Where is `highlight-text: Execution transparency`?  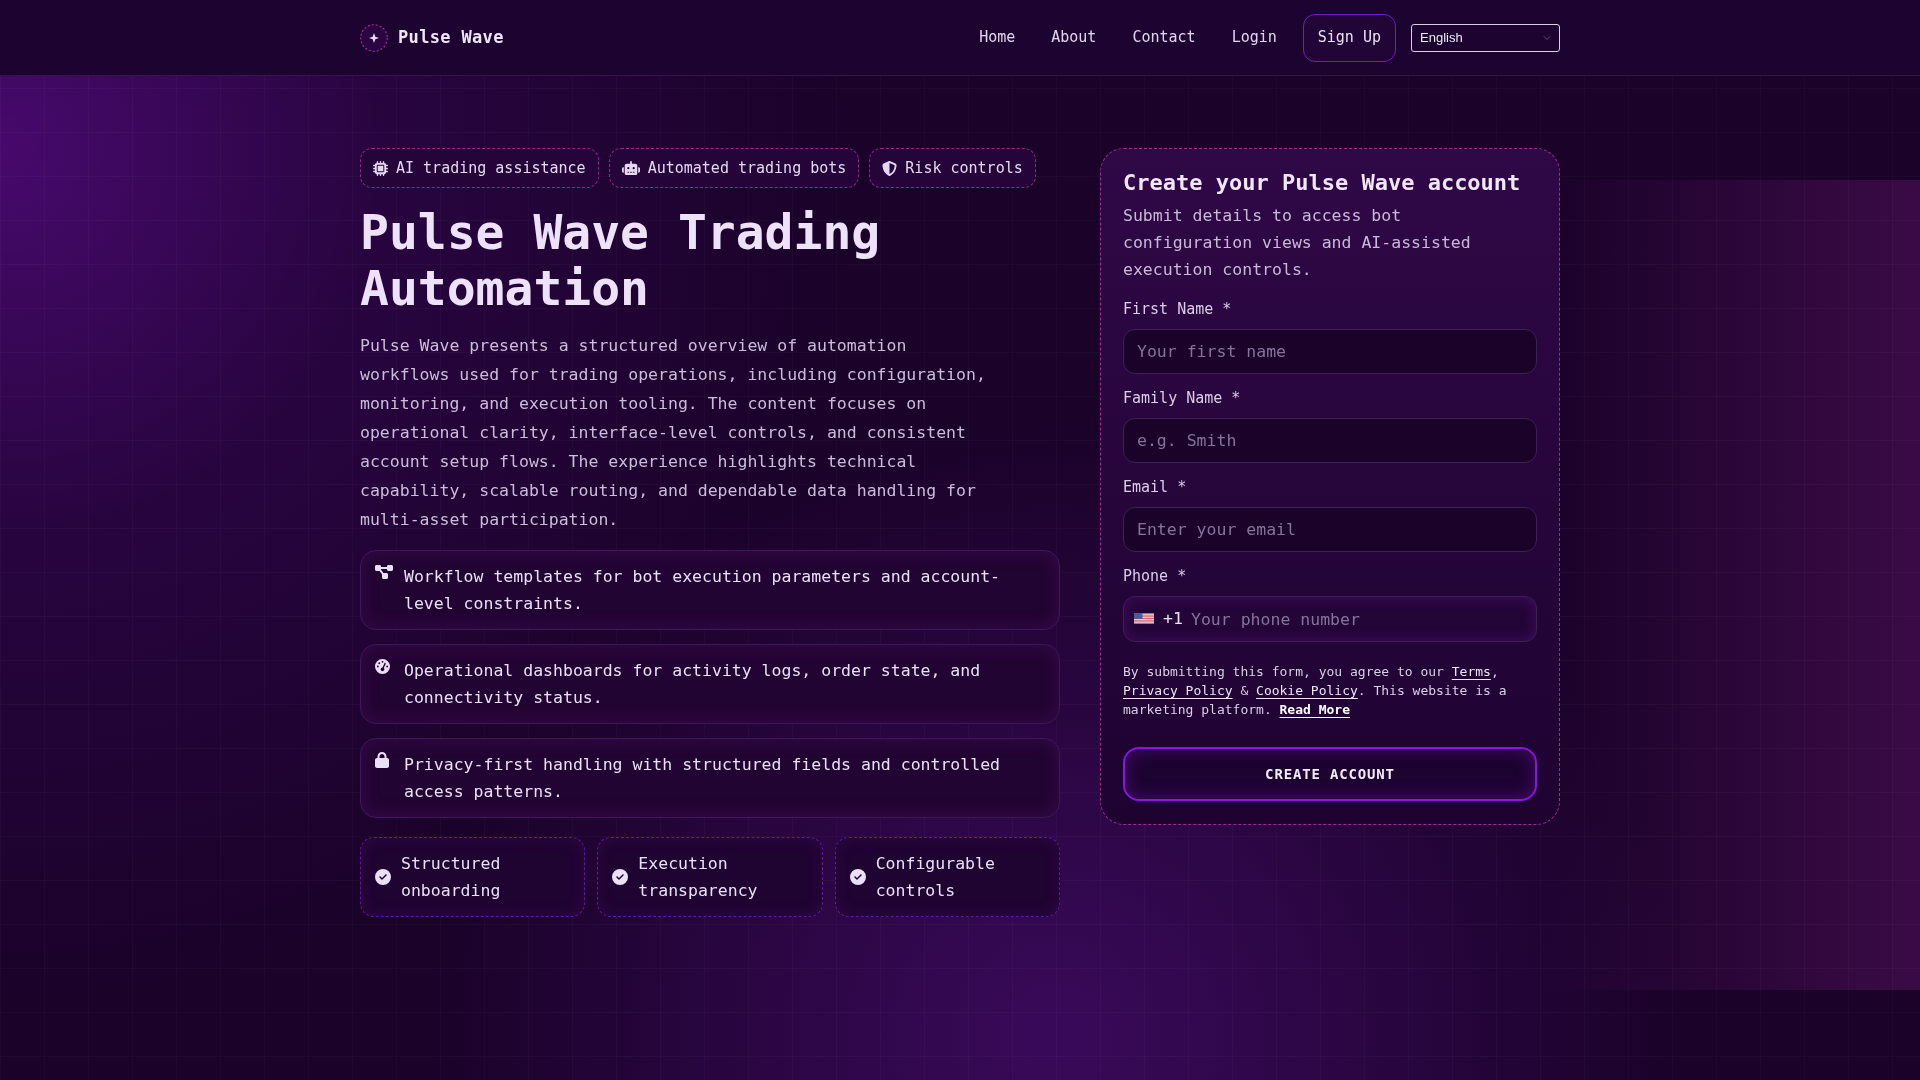 highlight-text: Execution transparency is located at coordinates (698, 877).